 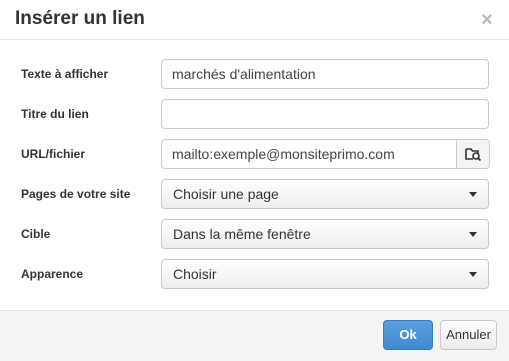 What do you see at coordinates (65, 74) in the screenshot?
I see `text-to-display-label: Texte à afficher` at bounding box center [65, 74].